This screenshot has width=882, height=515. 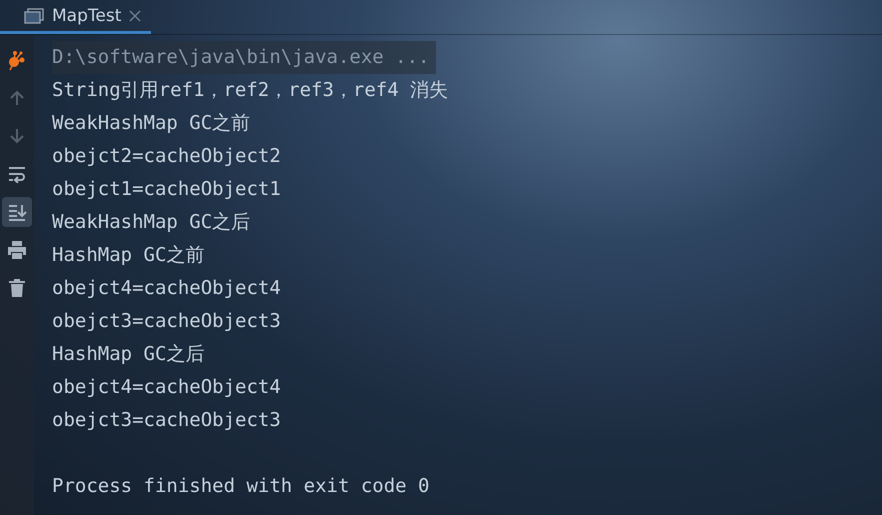 I want to click on scroll-to-end-icon, so click(x=17, y=212).